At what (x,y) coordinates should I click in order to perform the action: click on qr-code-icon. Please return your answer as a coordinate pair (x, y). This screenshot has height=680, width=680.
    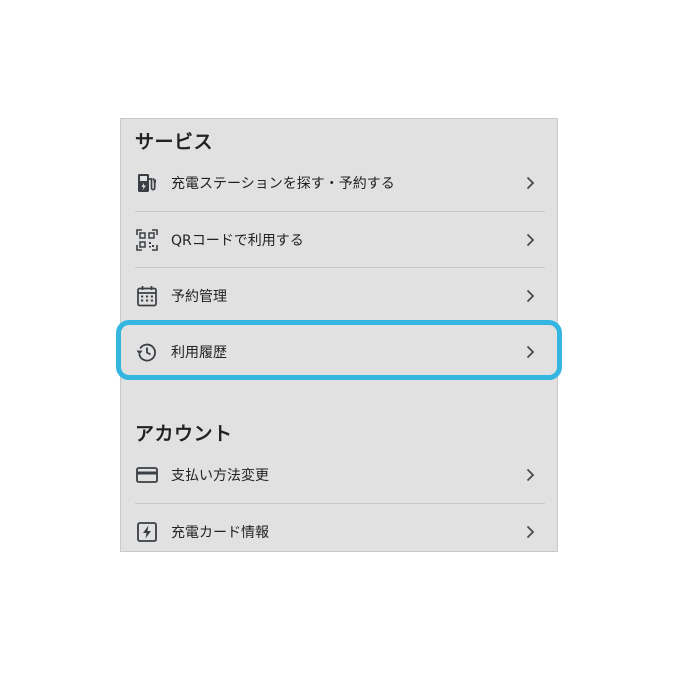
    Looking at the image, I should click on (147, 240).